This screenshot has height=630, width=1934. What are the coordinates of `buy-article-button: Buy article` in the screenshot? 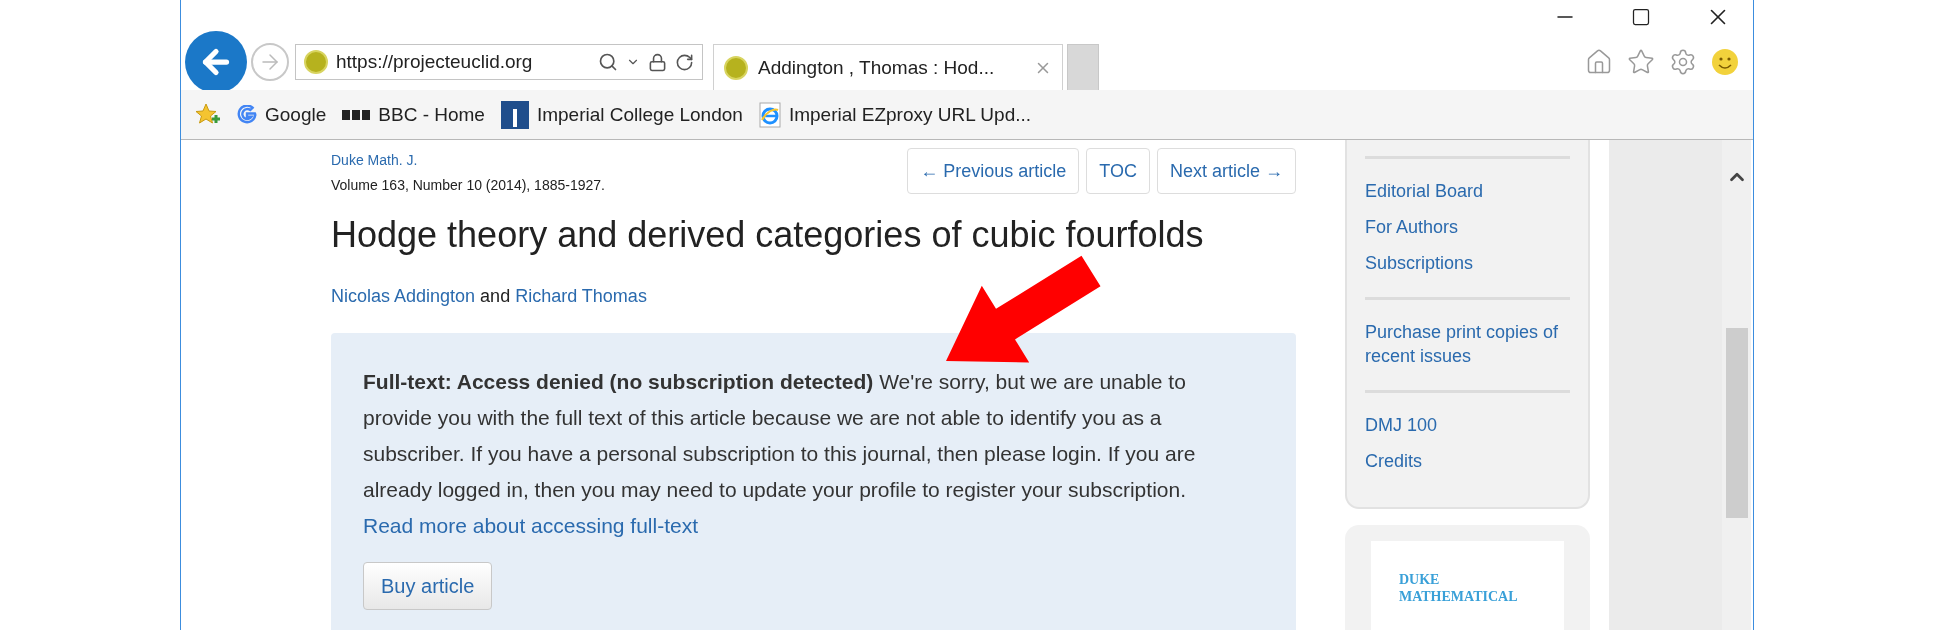 It's located at (428, 586).